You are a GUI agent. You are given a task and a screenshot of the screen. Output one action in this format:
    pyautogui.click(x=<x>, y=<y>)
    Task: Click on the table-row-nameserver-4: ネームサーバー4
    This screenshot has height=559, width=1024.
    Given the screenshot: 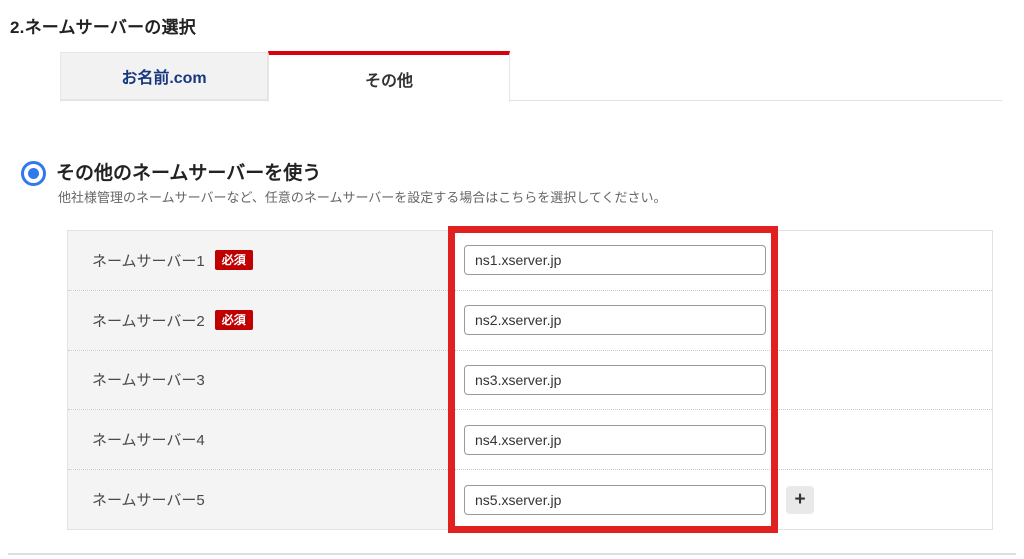 What is the action you would take?
    pyautogui.click(x=530, y=439)
    